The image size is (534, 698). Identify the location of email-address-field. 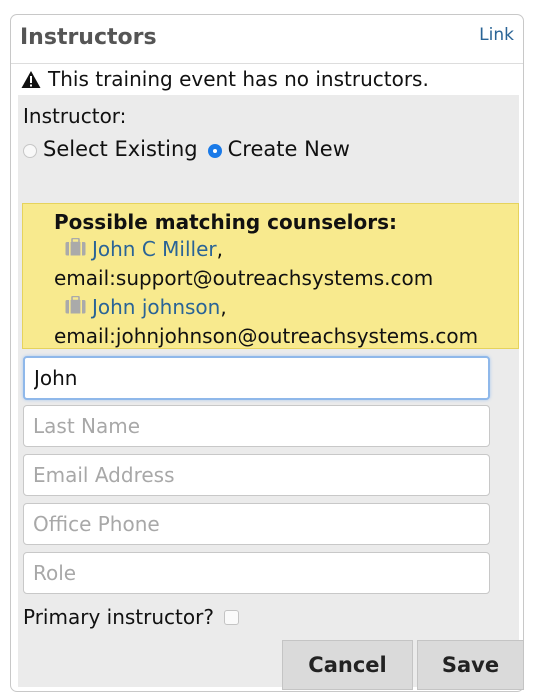
(256, 475).